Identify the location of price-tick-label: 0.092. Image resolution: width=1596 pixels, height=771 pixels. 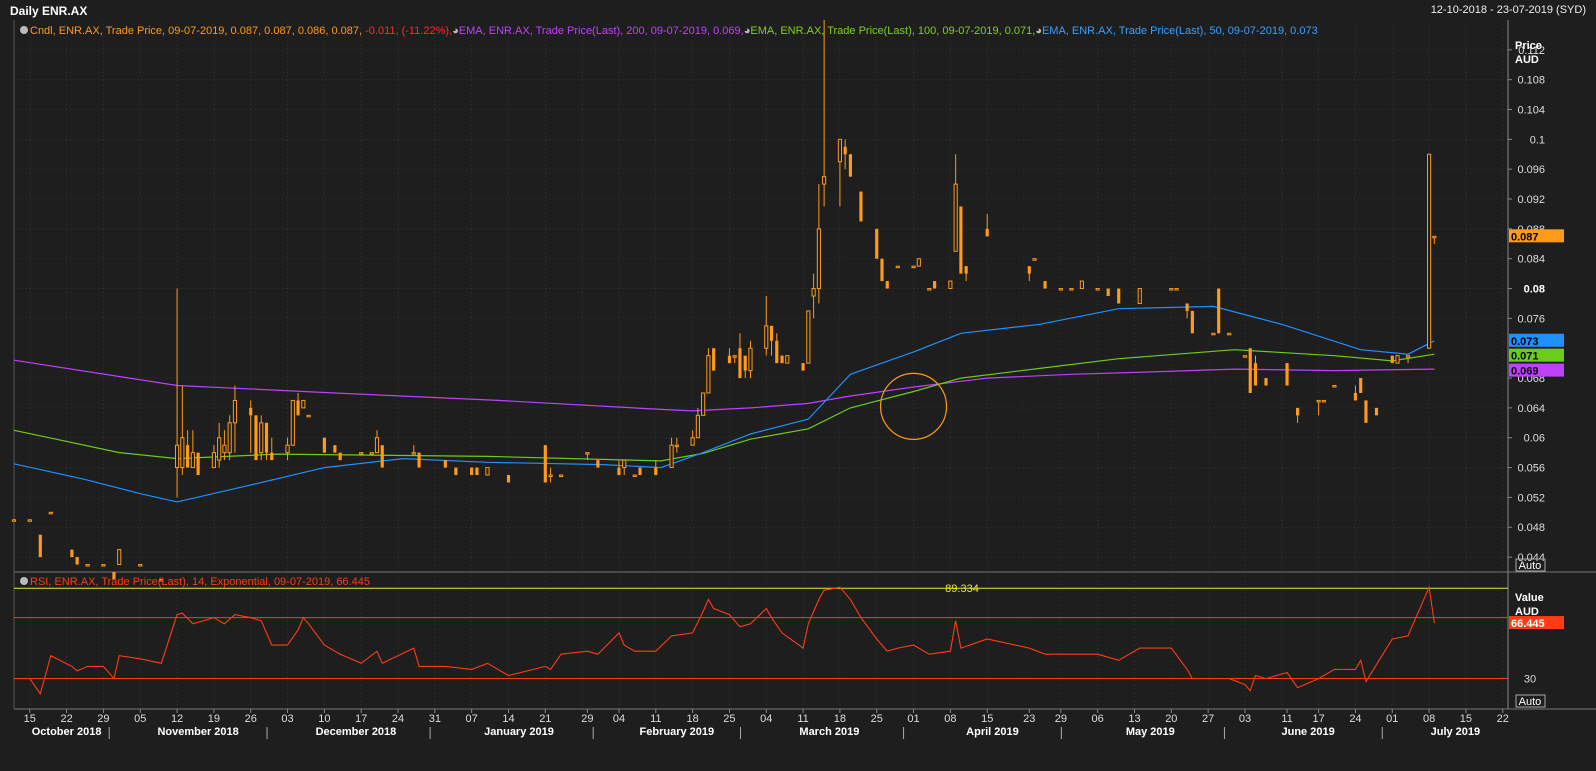
(1531, 200).